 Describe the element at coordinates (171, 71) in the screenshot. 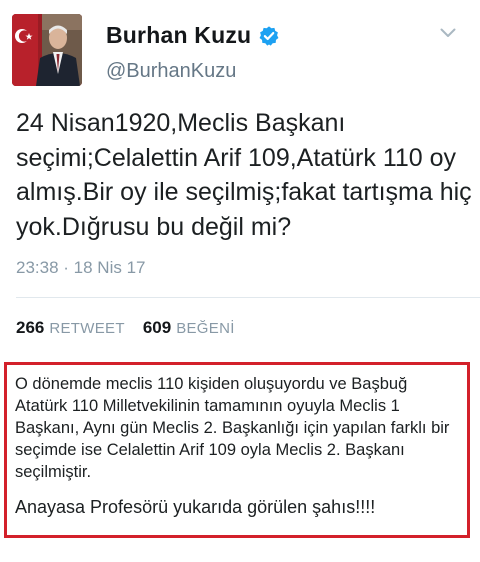

I see `author-handle: @BurhanKuzu` at that location.